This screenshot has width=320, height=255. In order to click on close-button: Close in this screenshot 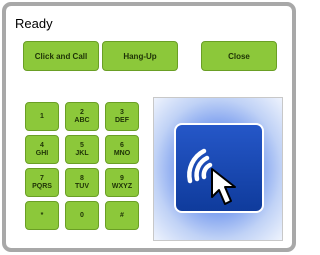, I will do `click(239, 56)`.